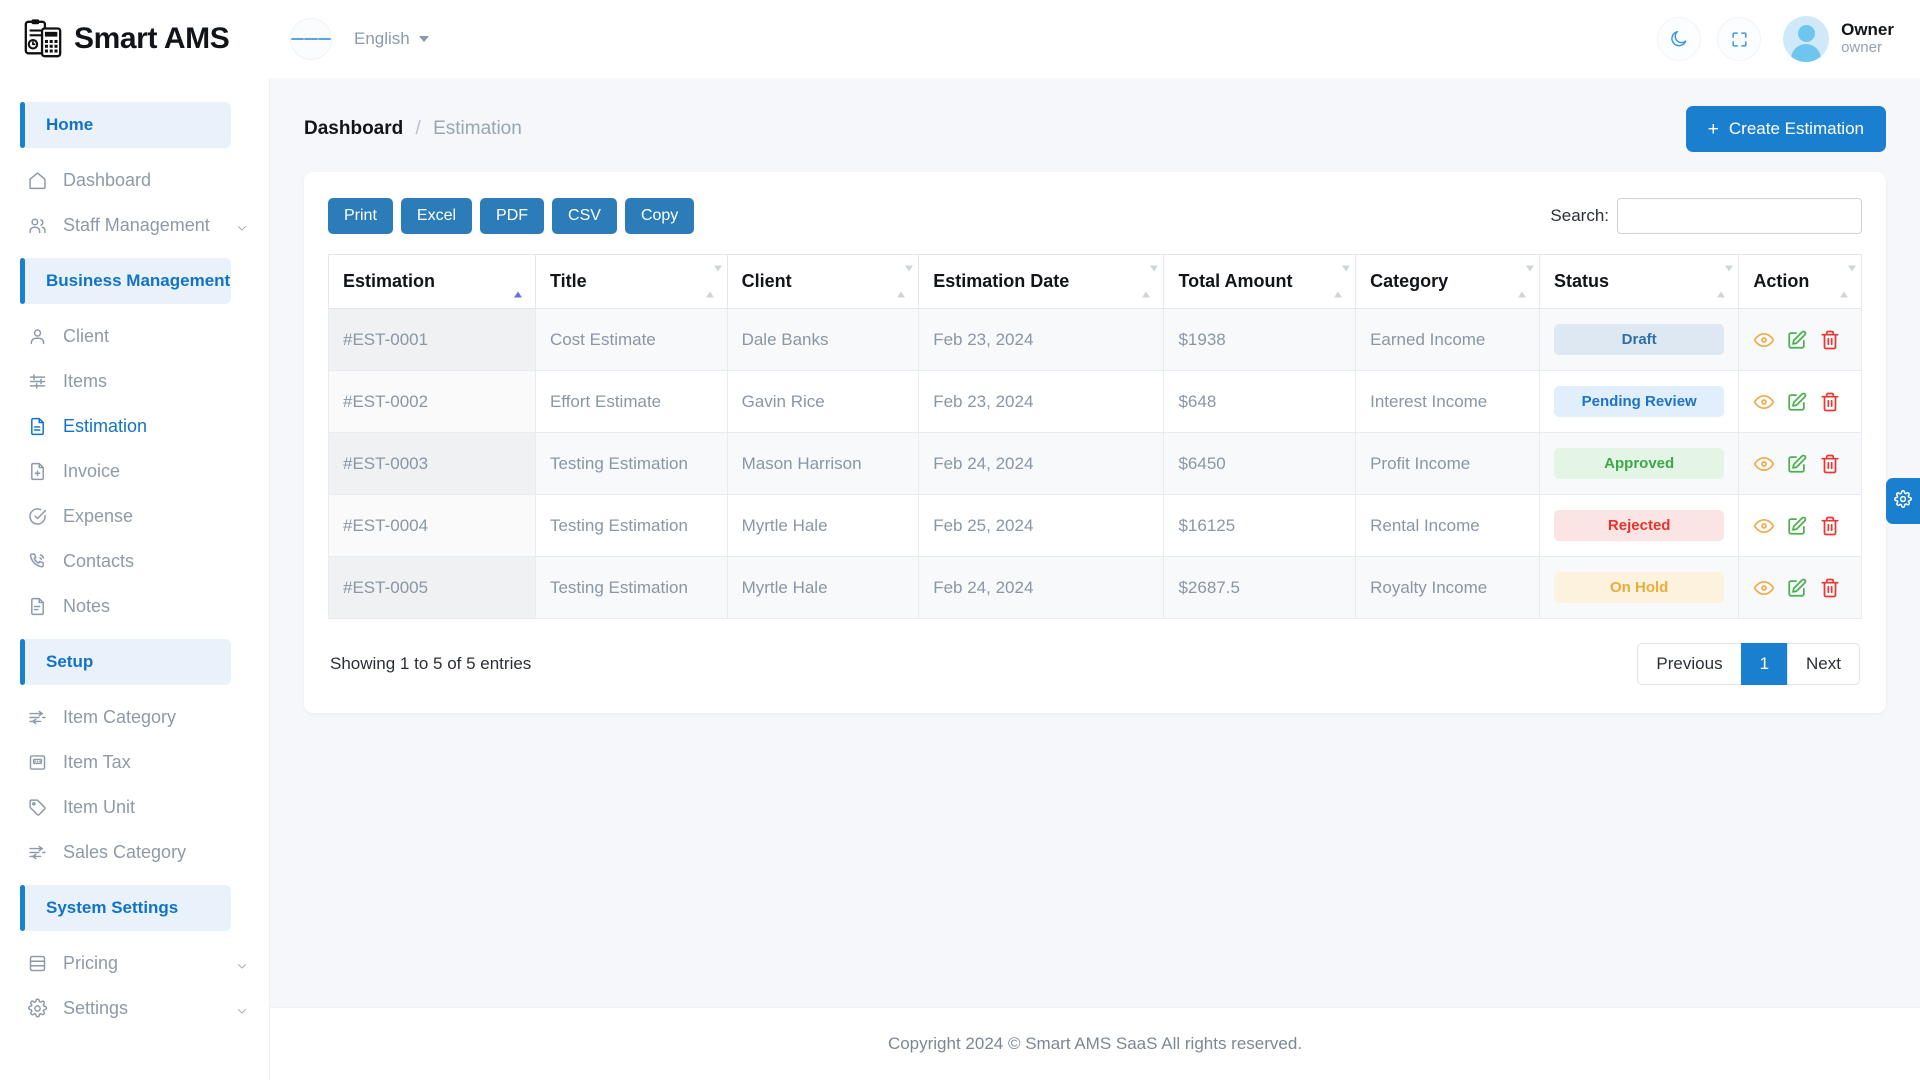 The height and width of the screenshot is (1080, 1920). I want to click on sidebar-item-item-tax: Item Tax, so click(134, 762).